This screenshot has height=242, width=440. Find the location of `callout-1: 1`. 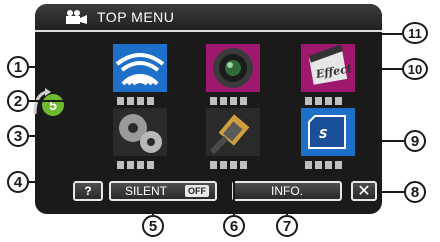

callout-1: 1 is located at coordinates (18, 67).